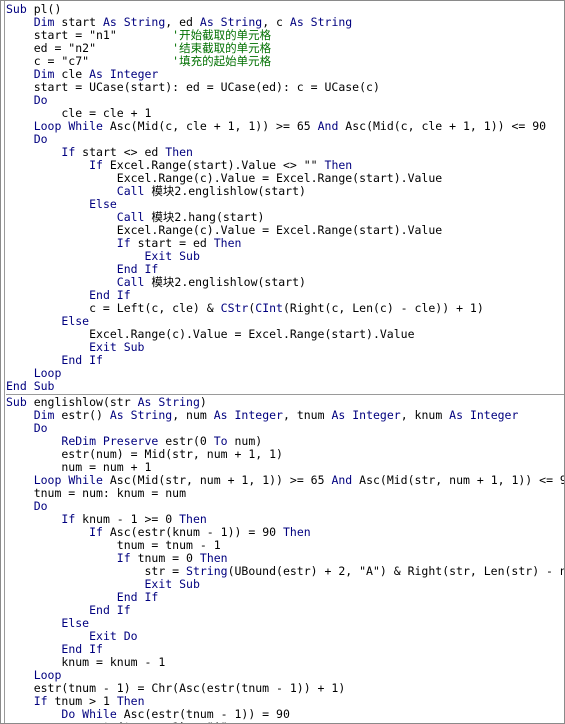 Image resolution: width=565 pixels, height=724 pixels. Describe the element at coordinates (82, 701) in the screenshot. I see `code-token: tnum > 1` at that location.